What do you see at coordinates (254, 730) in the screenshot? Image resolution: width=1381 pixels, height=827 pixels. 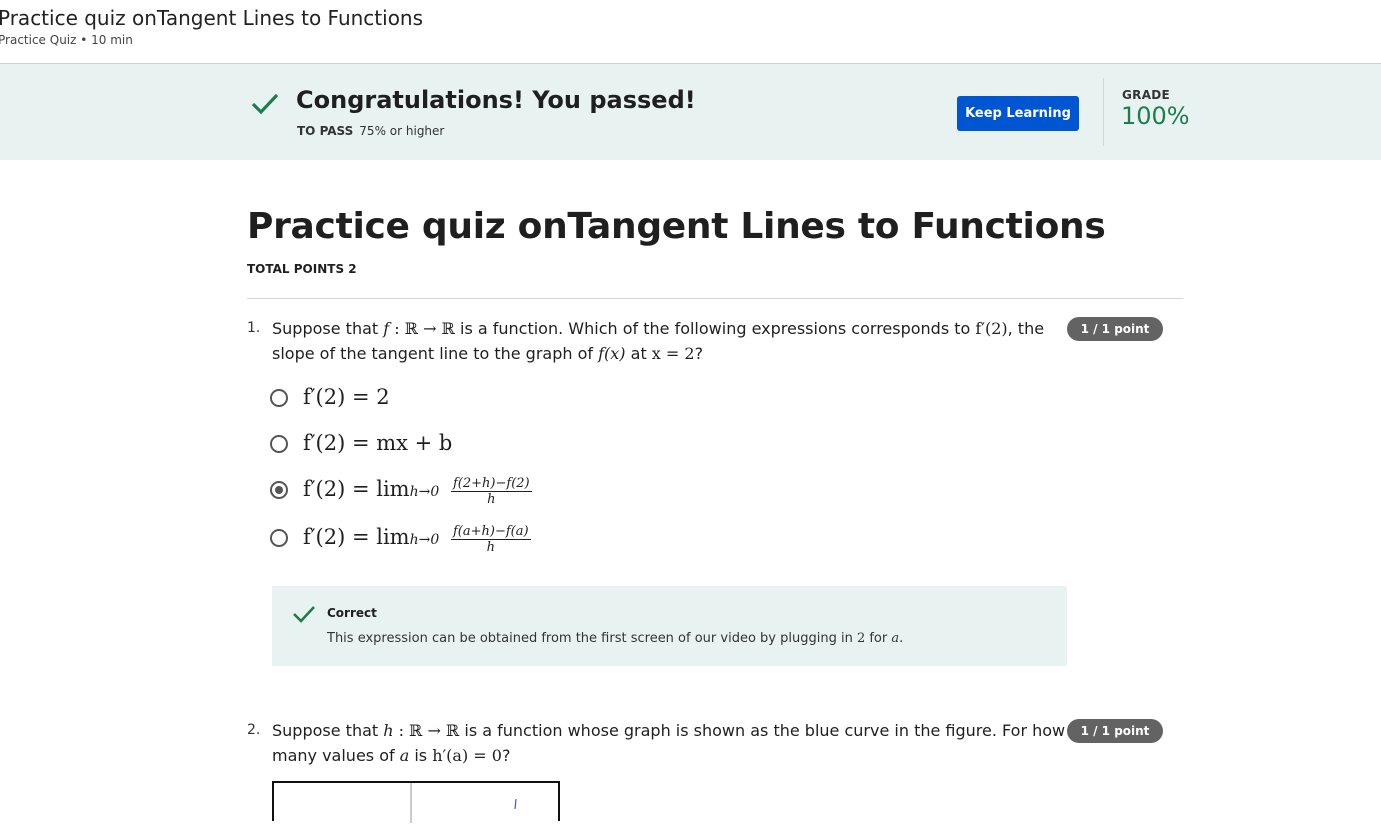 I see `question-number: 2.` at bounding box center [254, 730].